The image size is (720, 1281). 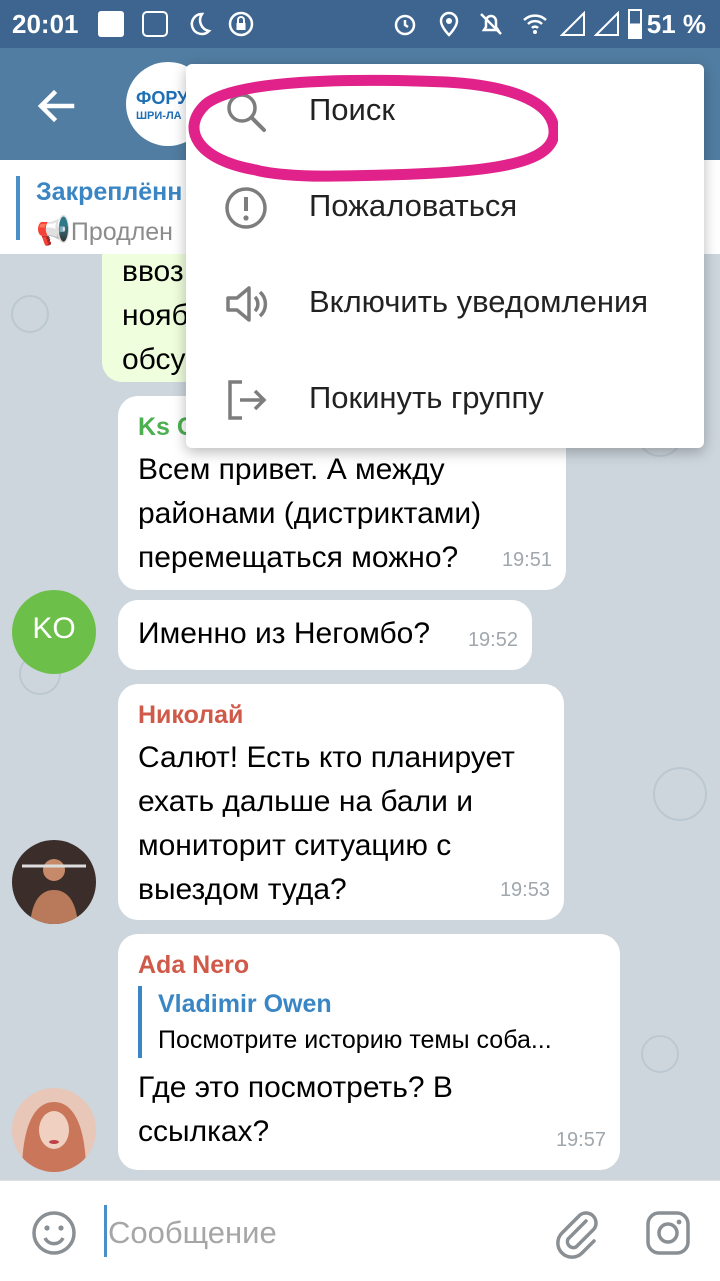 What do you see at coordinates (191, 715) in the screenshot?
I see `message-sender: Николай` at bounding box center [191, 715].